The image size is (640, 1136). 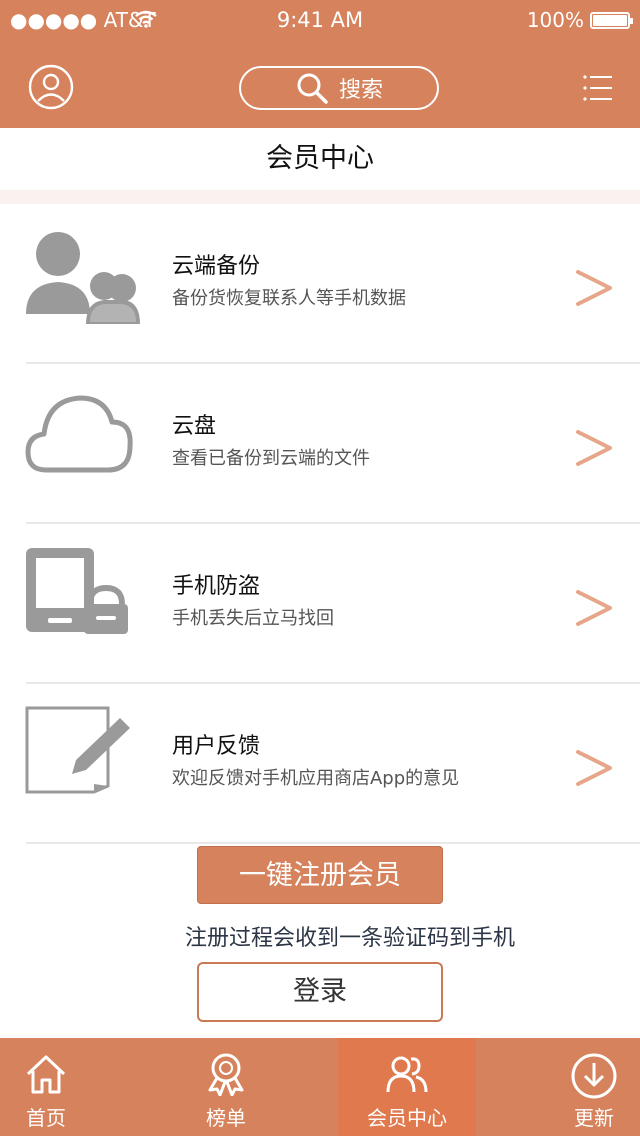 What do you see at coordinates (594, 1118) in the screenshot?
I see `tab-label: 更新` at bounding box center [594, 1118].